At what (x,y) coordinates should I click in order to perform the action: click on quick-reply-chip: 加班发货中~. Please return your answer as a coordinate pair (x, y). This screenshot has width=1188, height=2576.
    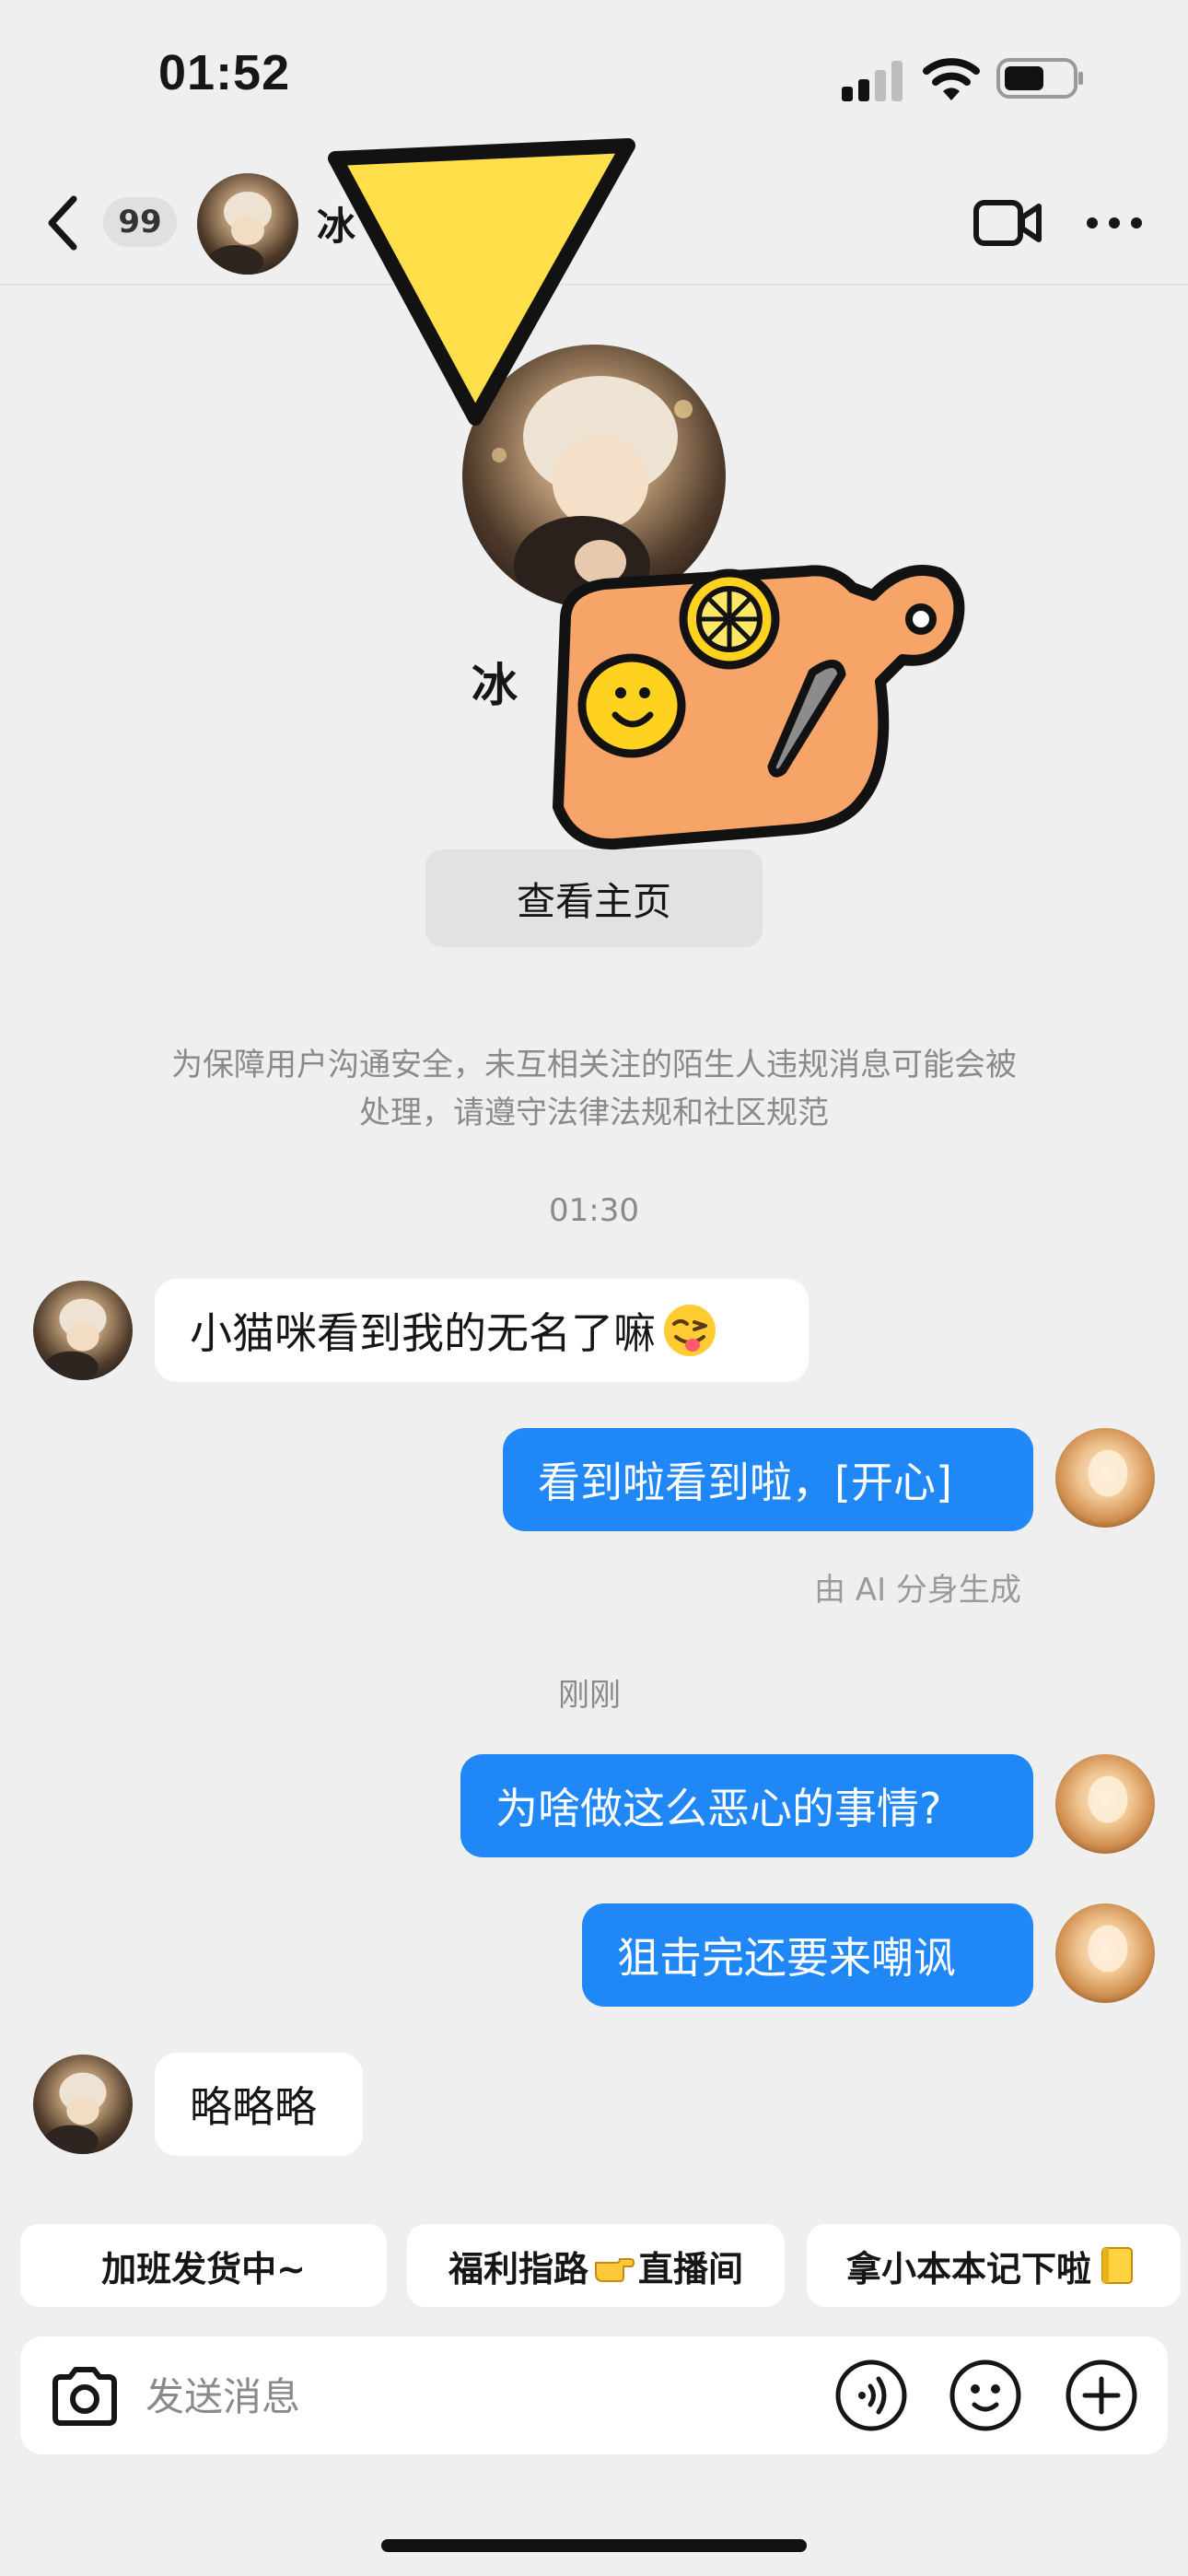
    Looking at the image, I should click on (203, 2265).